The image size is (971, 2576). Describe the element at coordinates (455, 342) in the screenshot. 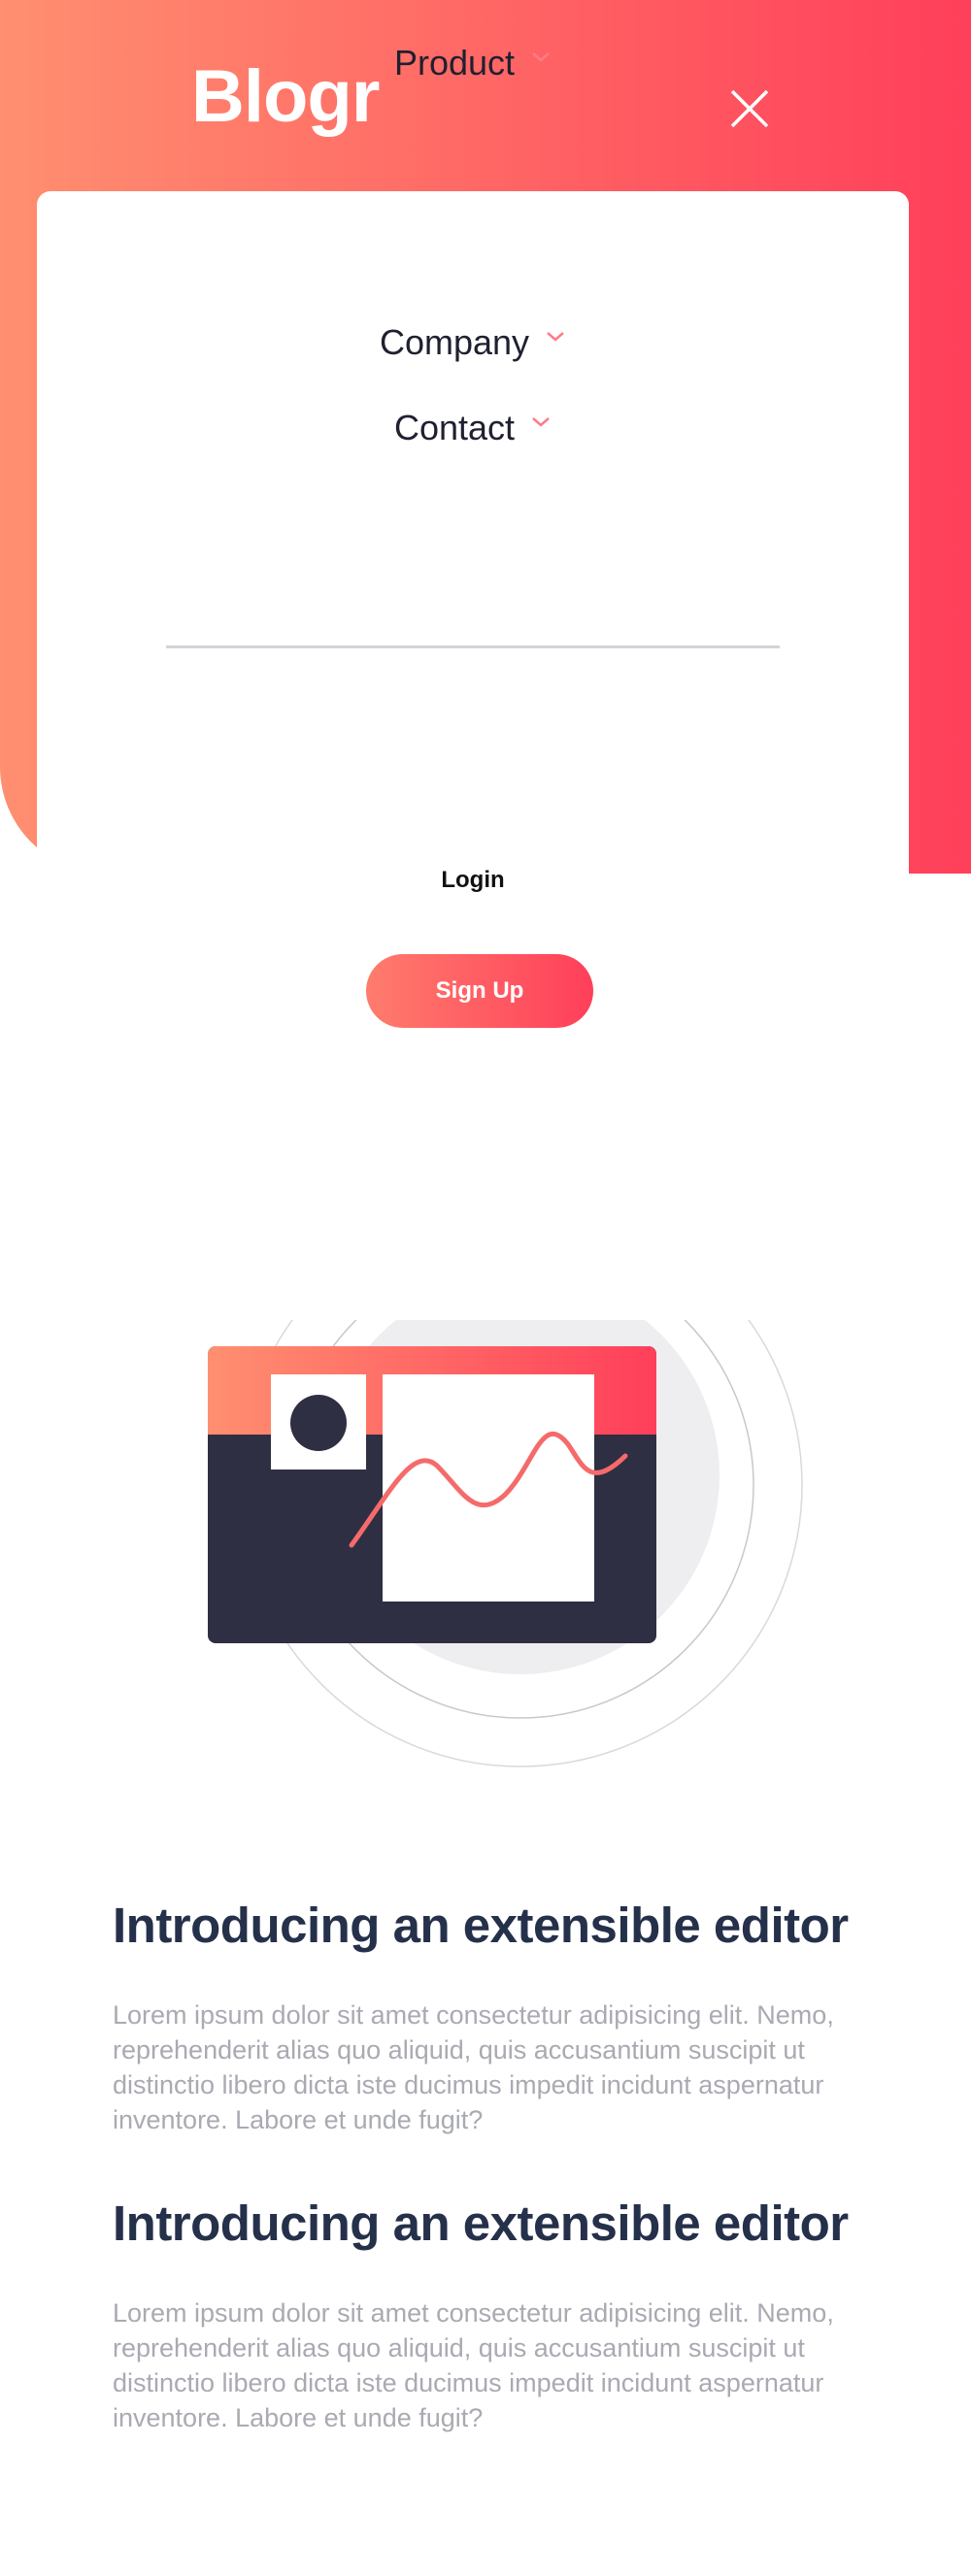

I see `nav-item-label: Company` at that location.